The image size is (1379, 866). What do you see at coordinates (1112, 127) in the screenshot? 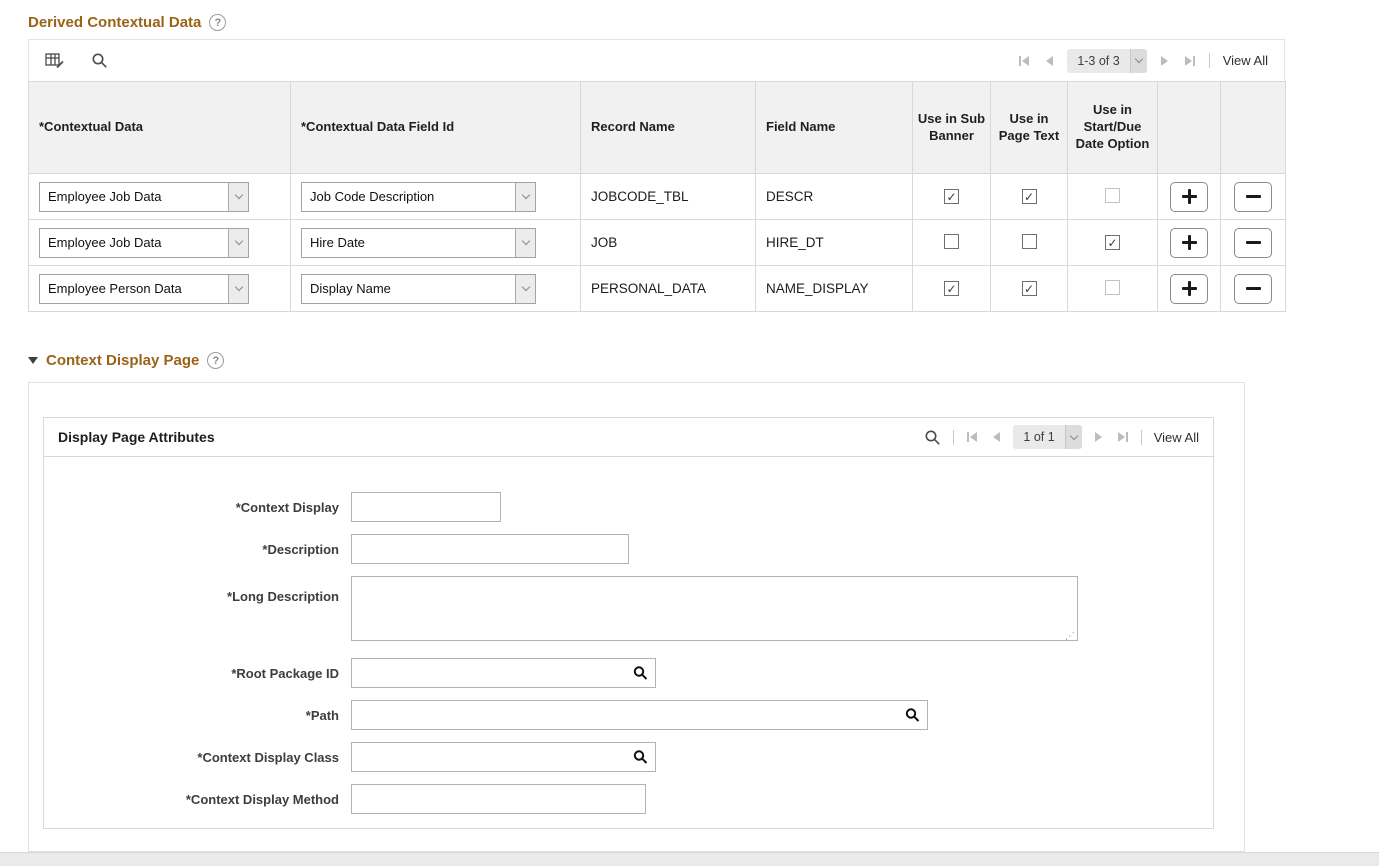
I see `col-use-in-start-due-date-option: Use in Start/Due Date Option` at bounding box center [1112, 127].